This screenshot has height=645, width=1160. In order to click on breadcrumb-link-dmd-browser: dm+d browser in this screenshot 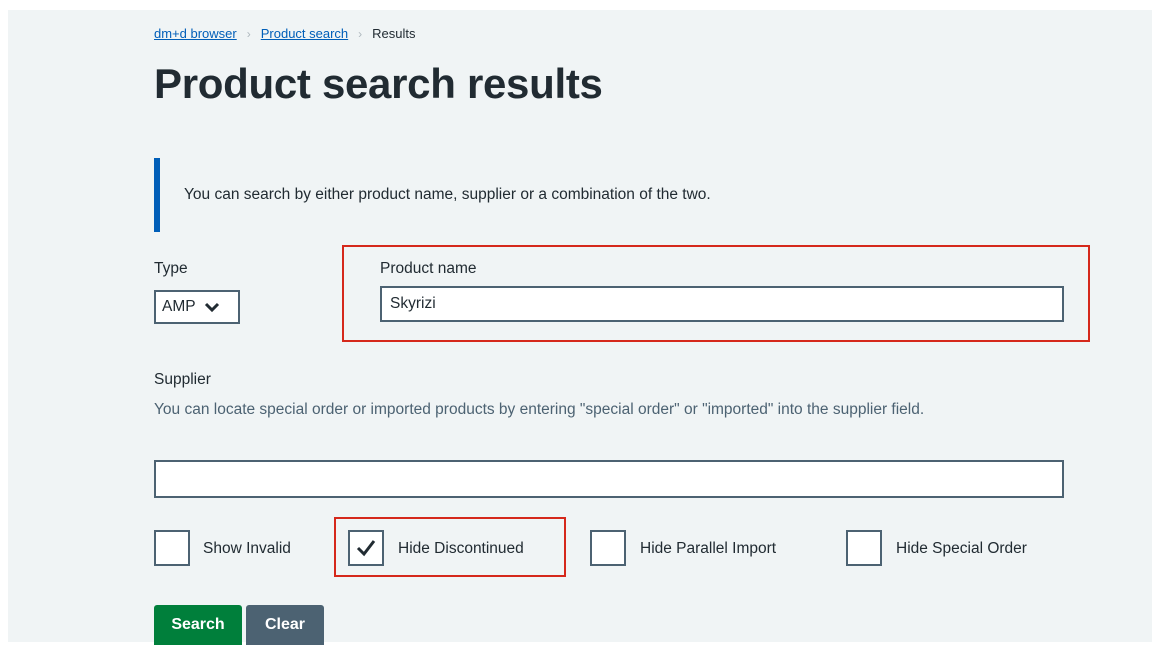, I will do `click(195, 33)`.